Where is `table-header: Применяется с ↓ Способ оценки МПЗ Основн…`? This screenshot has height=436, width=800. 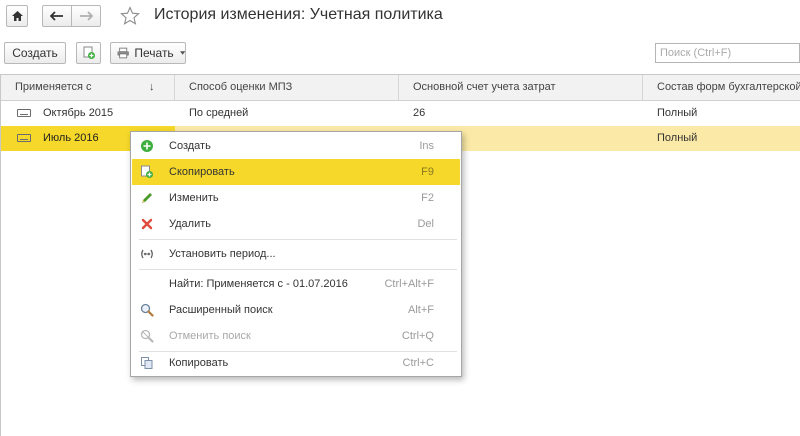
table-header: Применяется с ↓ Способ оценки МПЗ Основн… is located at coordinates (400, 88).